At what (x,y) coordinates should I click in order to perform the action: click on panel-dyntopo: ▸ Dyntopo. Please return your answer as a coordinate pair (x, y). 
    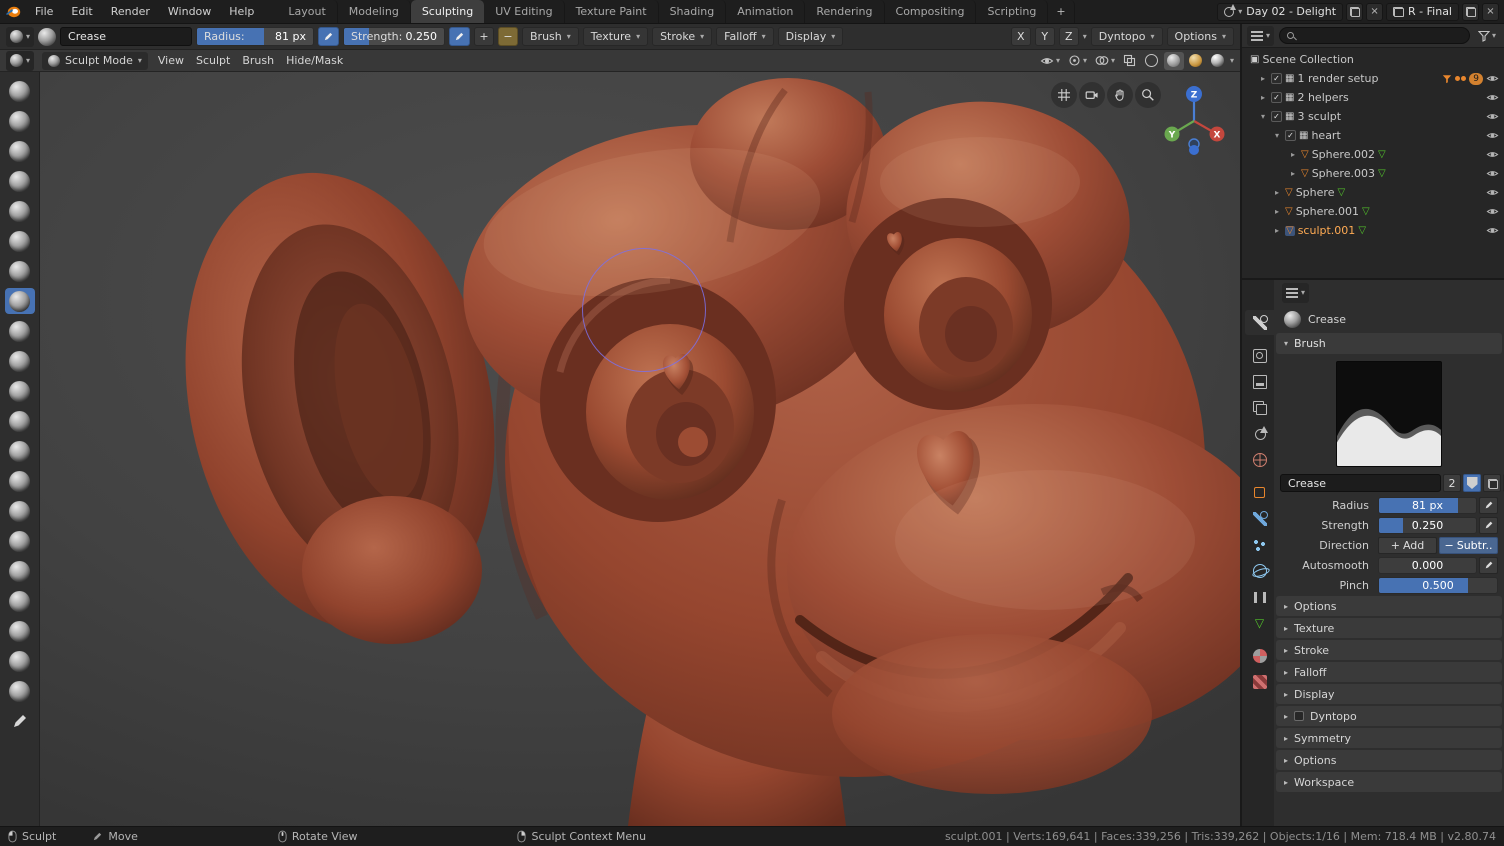
    Looking at the image, I should click on (1389, 716).